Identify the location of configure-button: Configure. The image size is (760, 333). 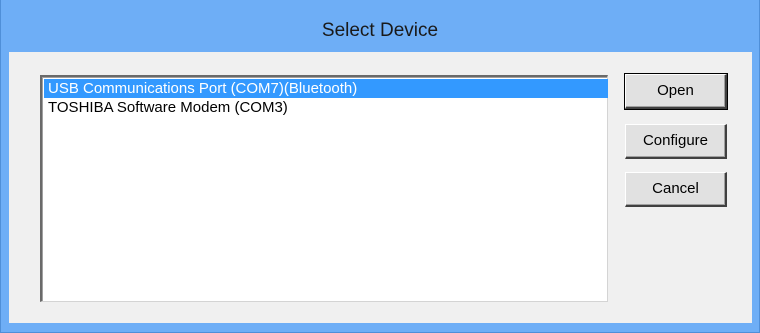
(676, 141).